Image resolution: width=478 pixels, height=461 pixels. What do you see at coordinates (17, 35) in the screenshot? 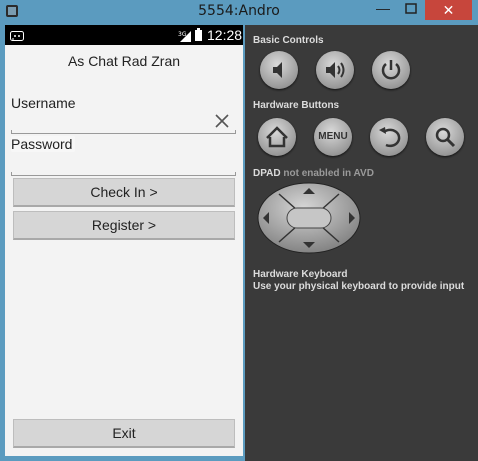
I see `notification-icon` at bounding box center [17, 35].